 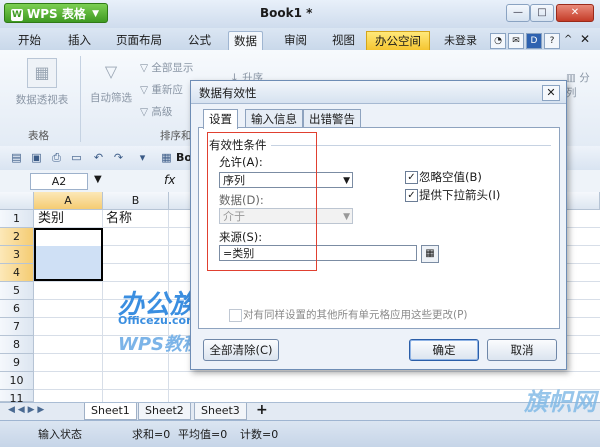 I want to click on group-separator, so click(x=80, y=99).